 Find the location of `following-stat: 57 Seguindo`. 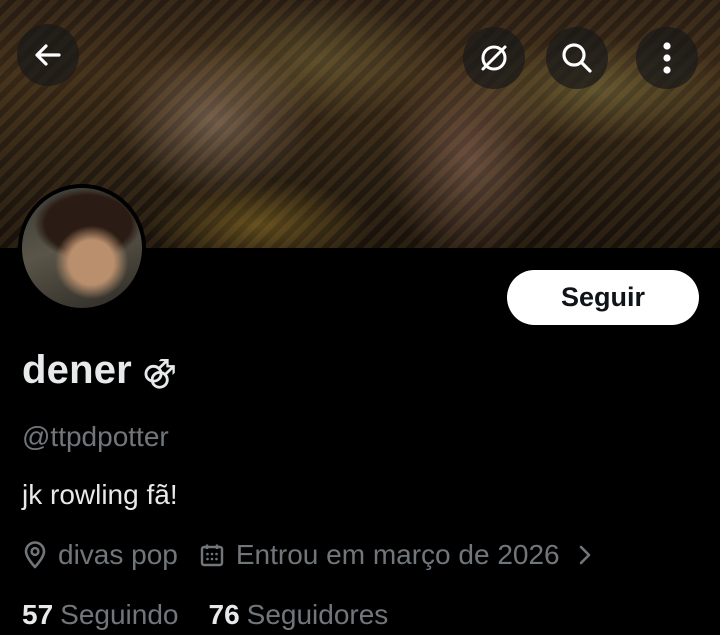

following-stat: 57 Seguindo is located at coordinates (100, 615).